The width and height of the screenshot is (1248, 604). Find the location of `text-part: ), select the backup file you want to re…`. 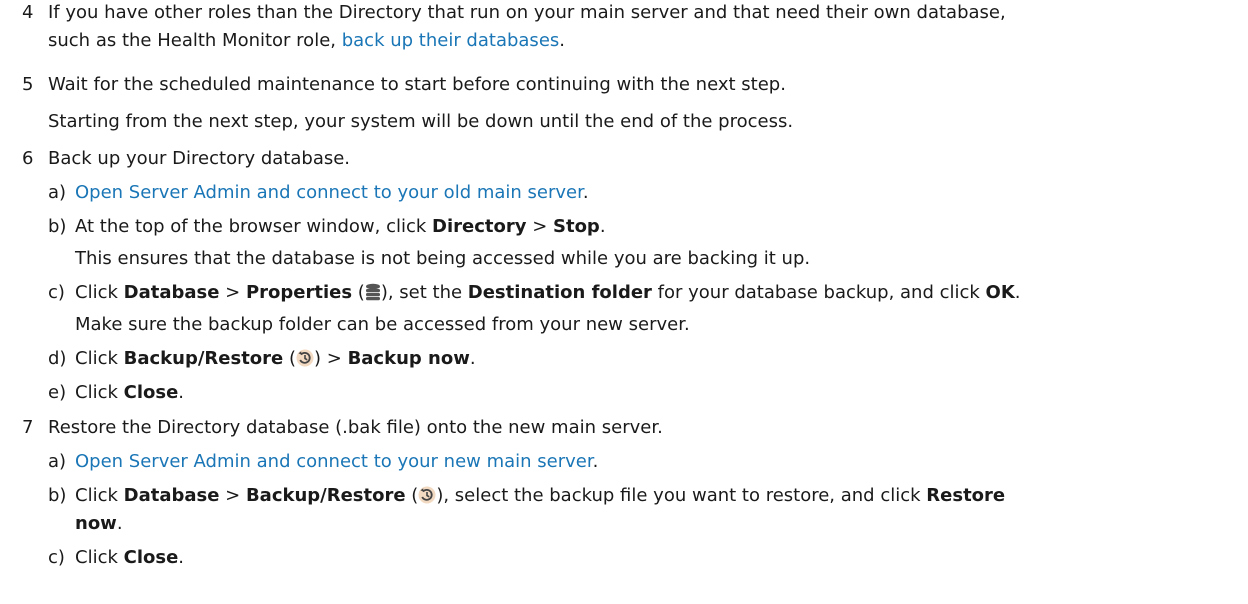

text-part: ), select the backup file you want to re… is located at coordinates (681, 495).